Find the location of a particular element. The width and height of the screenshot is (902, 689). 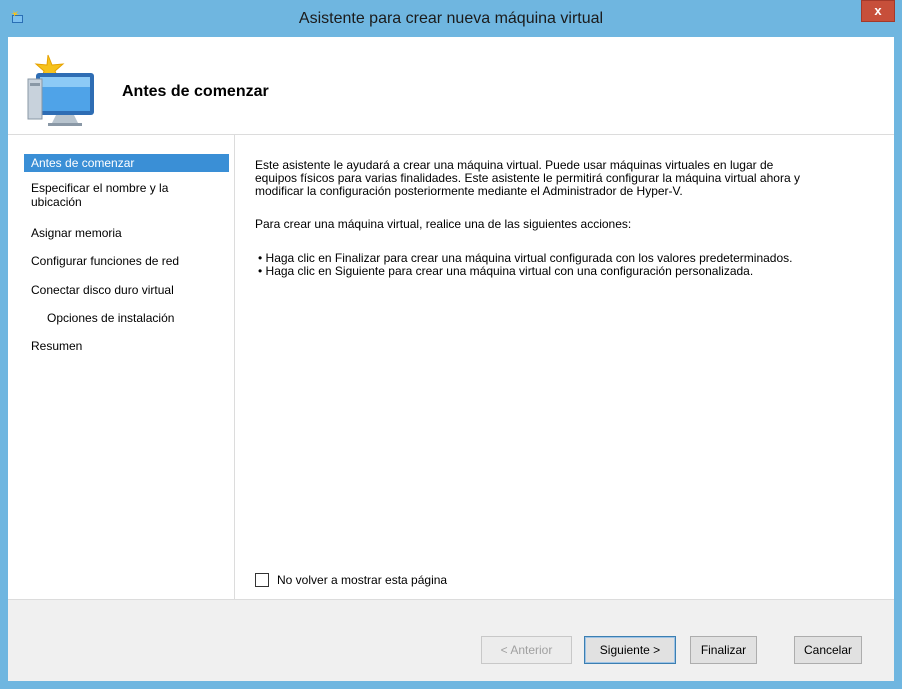

dont-show-again-checkbox is located at coordinates (262, 580).